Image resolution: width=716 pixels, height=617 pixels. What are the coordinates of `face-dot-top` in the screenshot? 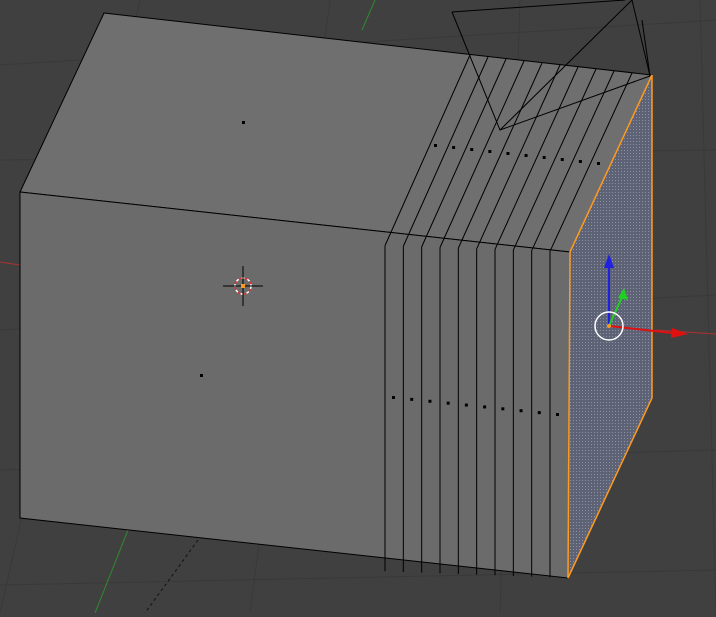 It's located at (243, 122).